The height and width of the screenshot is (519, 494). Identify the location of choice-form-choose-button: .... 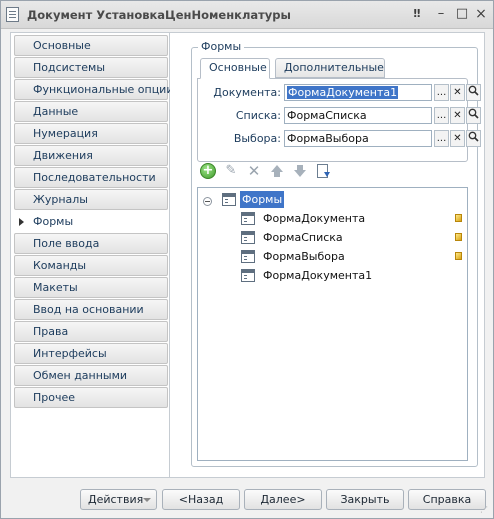
(441, 138).